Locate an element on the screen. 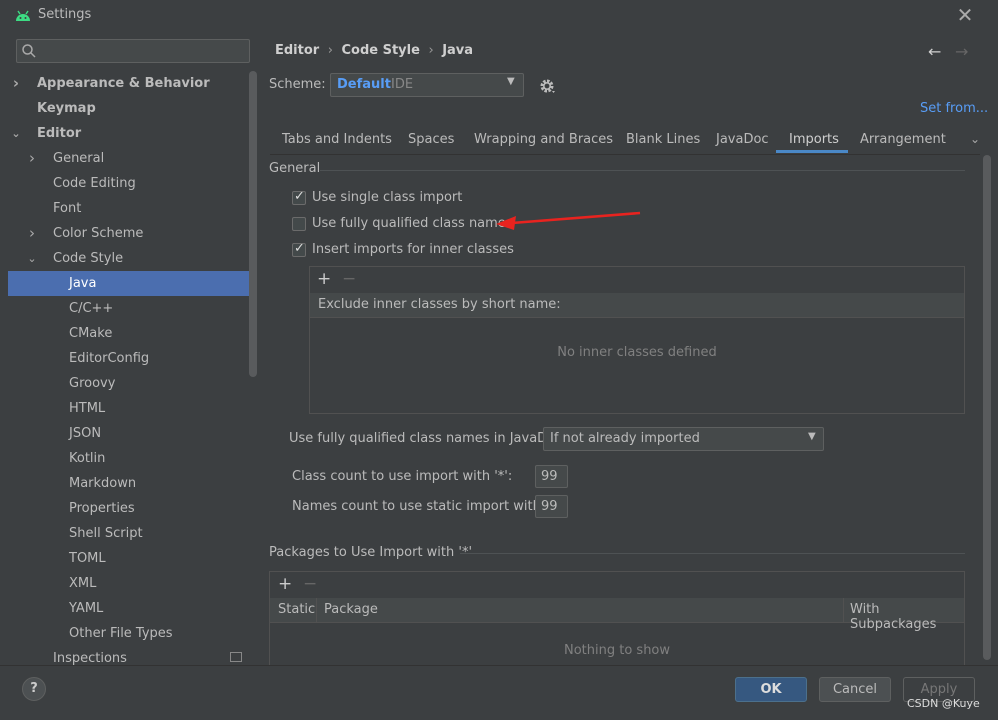  scheme-select: Default IDE ▼ is located at coordinates (427, 85).